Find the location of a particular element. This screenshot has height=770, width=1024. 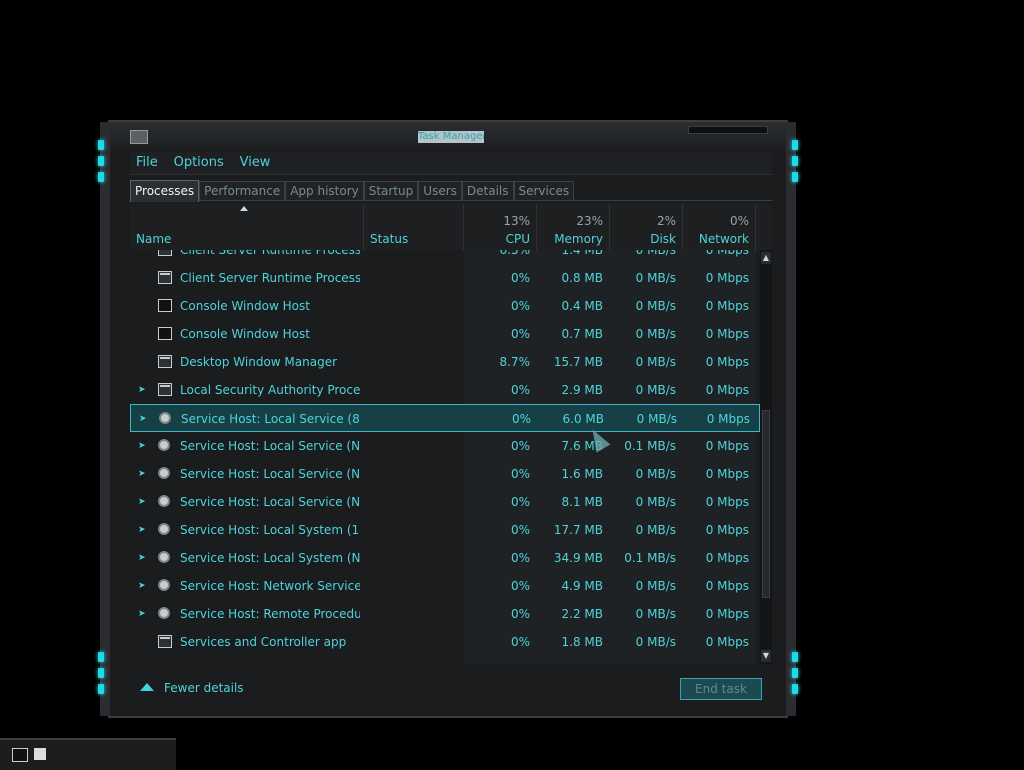

process-name: Service Host: Local Service (8) is located at coordinates (271, 419).